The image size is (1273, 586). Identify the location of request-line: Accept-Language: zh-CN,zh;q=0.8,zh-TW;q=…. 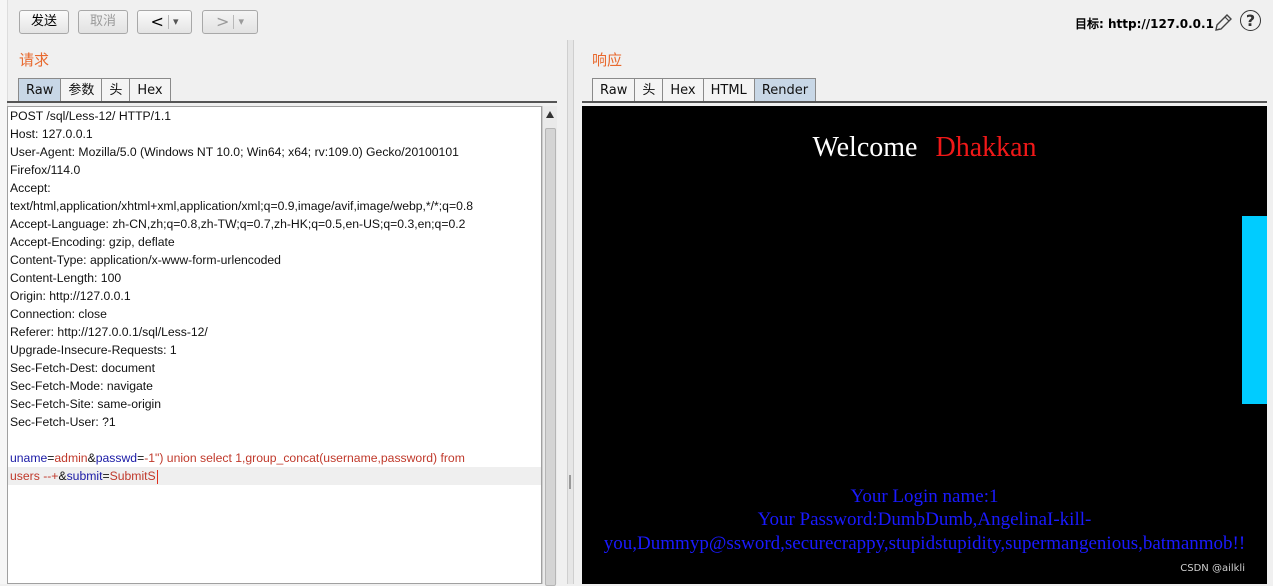
(238, 224).